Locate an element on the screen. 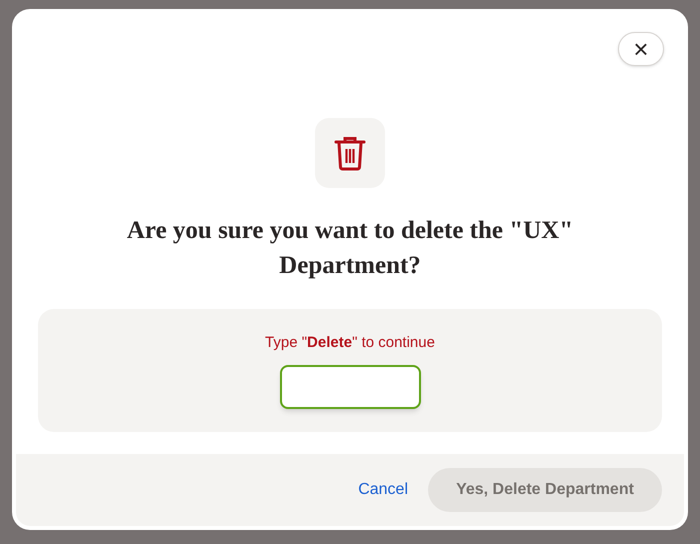 This screenshot has width=700, height=544. input-field is located at coordinates (350, 386).